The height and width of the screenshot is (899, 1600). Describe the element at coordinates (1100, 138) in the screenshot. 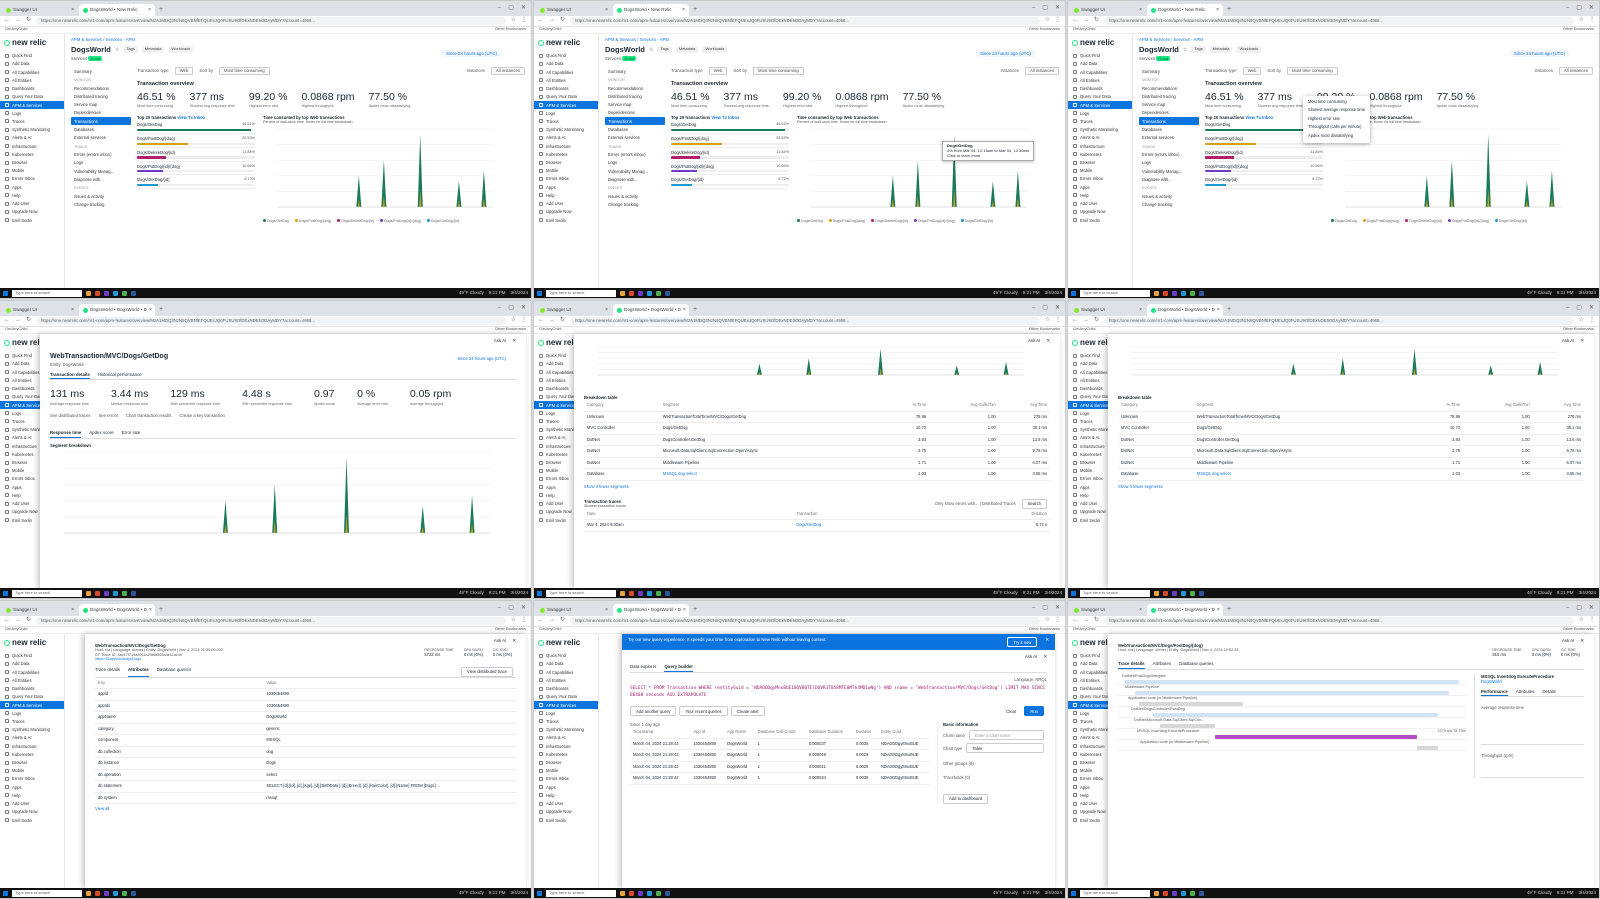

I see `sidebar-item: Alerts & AI` at that location.